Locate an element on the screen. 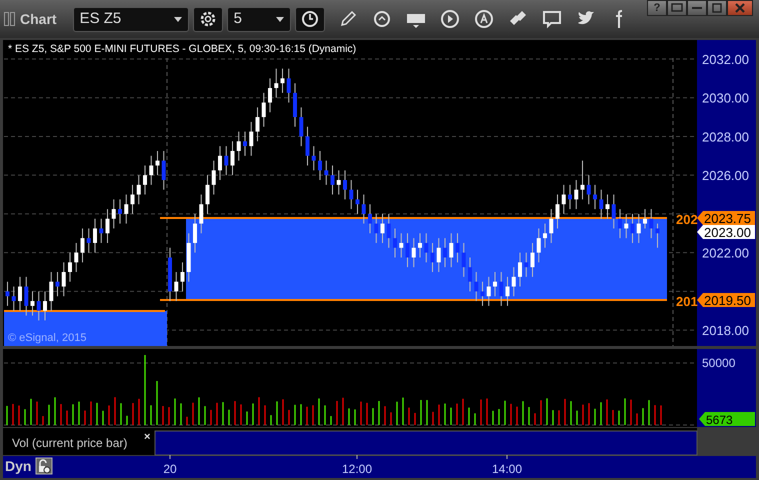 This screenshot has height=480, width=759. settings-button is located at coordinates (207, 19).